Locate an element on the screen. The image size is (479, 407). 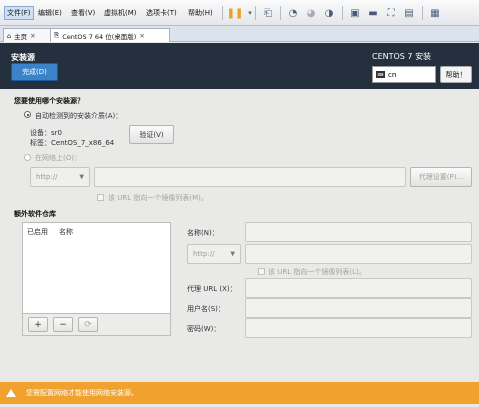
tab-centos: ⎘ CentOS 7 64 位(桌面版) ✕ is located at coordinates (110, 35).